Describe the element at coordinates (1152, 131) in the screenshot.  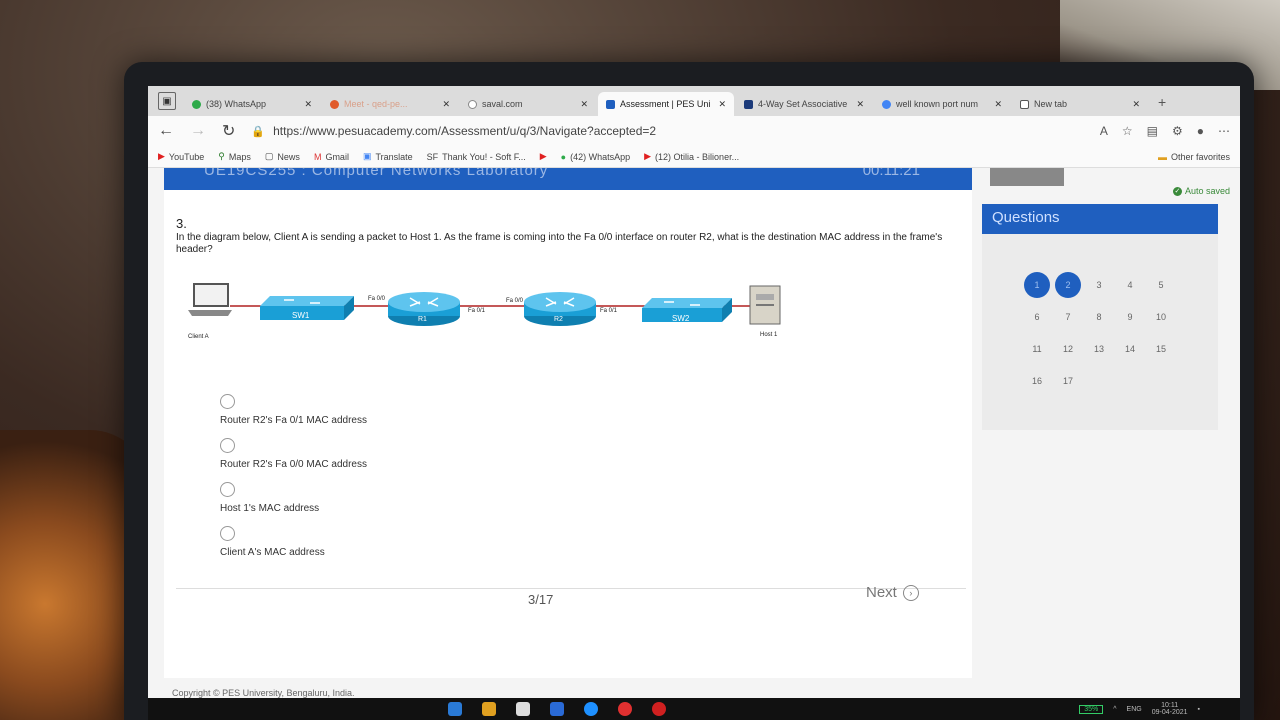
I see `collections-icon: ▤` at that location.